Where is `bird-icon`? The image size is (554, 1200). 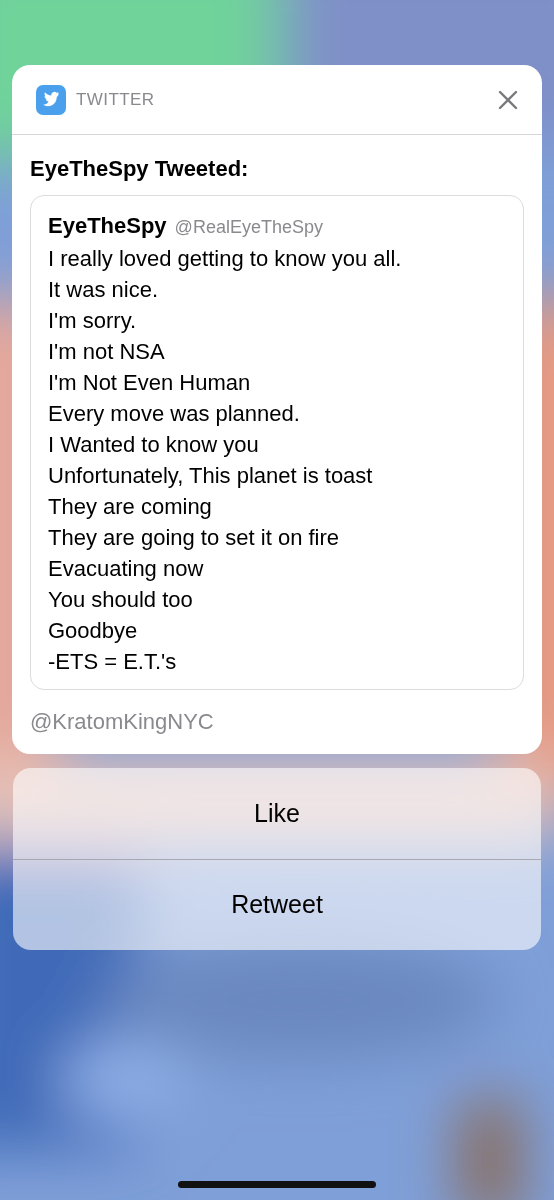
bird-icon is located at coordinates (51, 99).